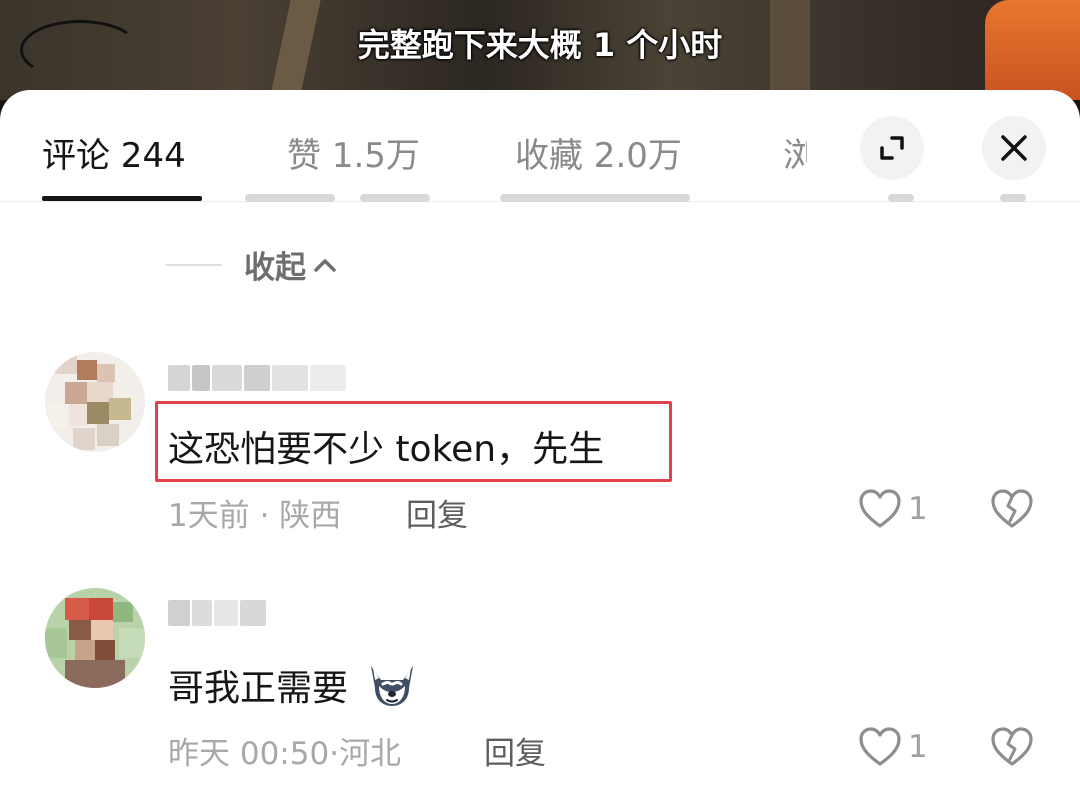 The image size is (1080, 802). Describe the element at coordinates (540, 198) in the screenshot. I see `scrolled-content-remnant` at that location.